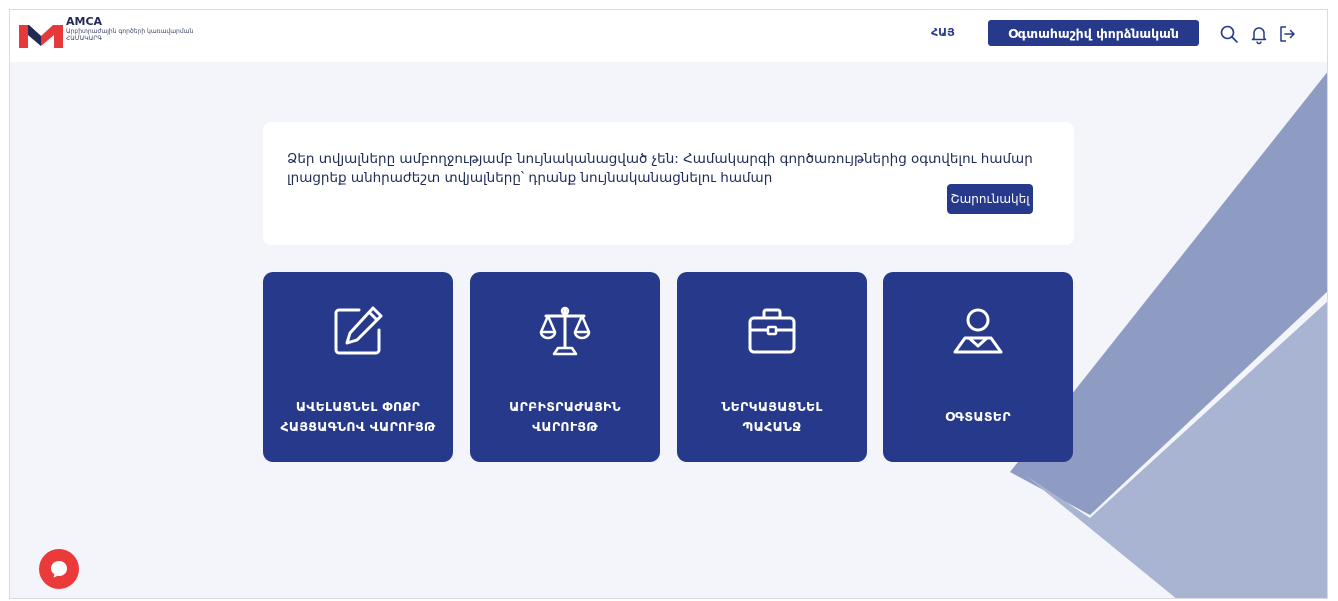 The image size is (1338, 601). I want to click on edit-icon, so click(358, 330).